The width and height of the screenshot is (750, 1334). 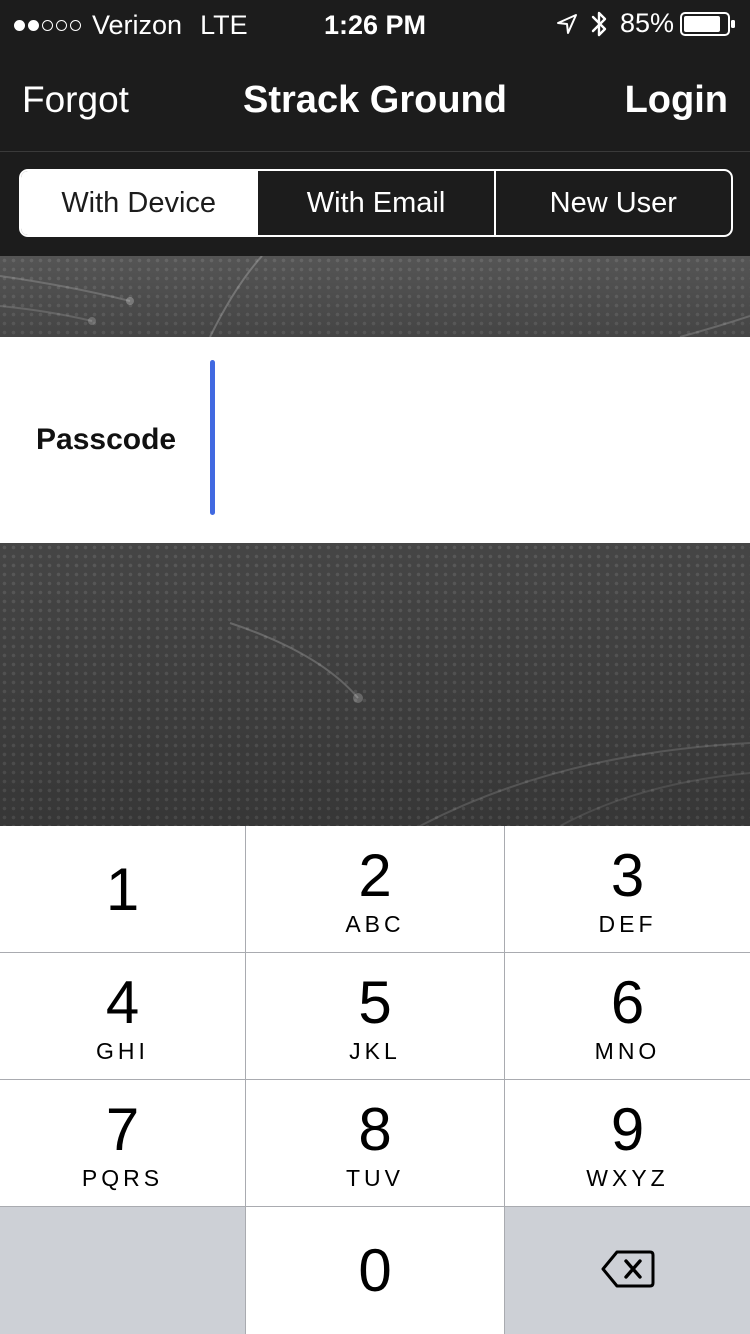 I want to click on key-letters: ABC, so click(x=375, y=924).